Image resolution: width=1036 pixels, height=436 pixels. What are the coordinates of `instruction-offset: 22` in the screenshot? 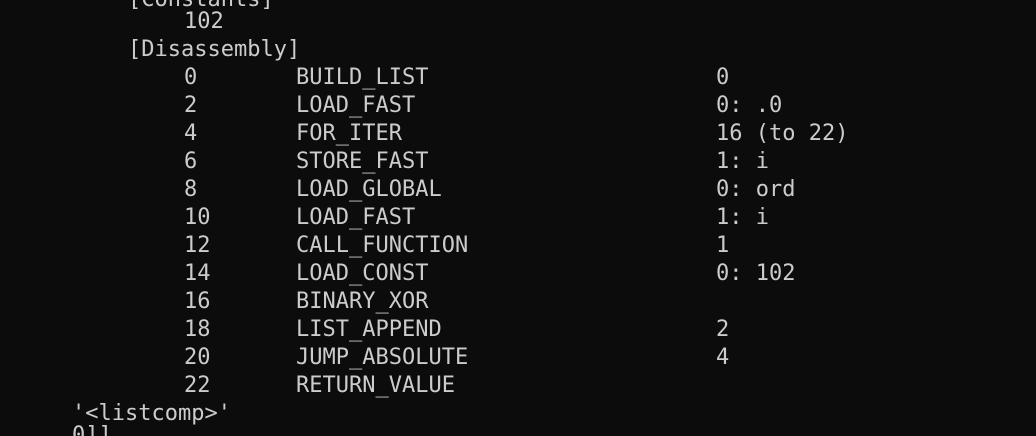 It's located at (197, 385).